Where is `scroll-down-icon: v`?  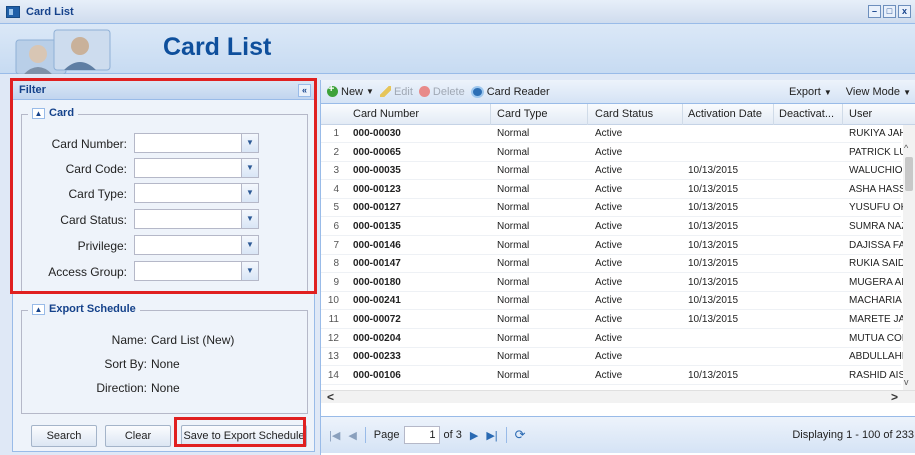 scroll-down-icon: v is located at coordinates (906, 382).